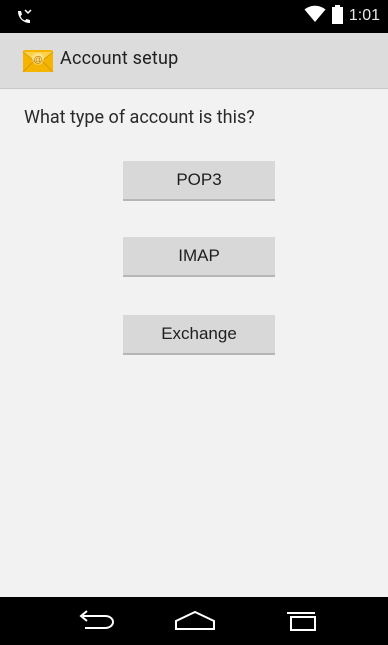 This screenshot has height=645, width=388. Describe the element at coordinates (95, 621) in the screenshot. I see `back-icon` at that location.